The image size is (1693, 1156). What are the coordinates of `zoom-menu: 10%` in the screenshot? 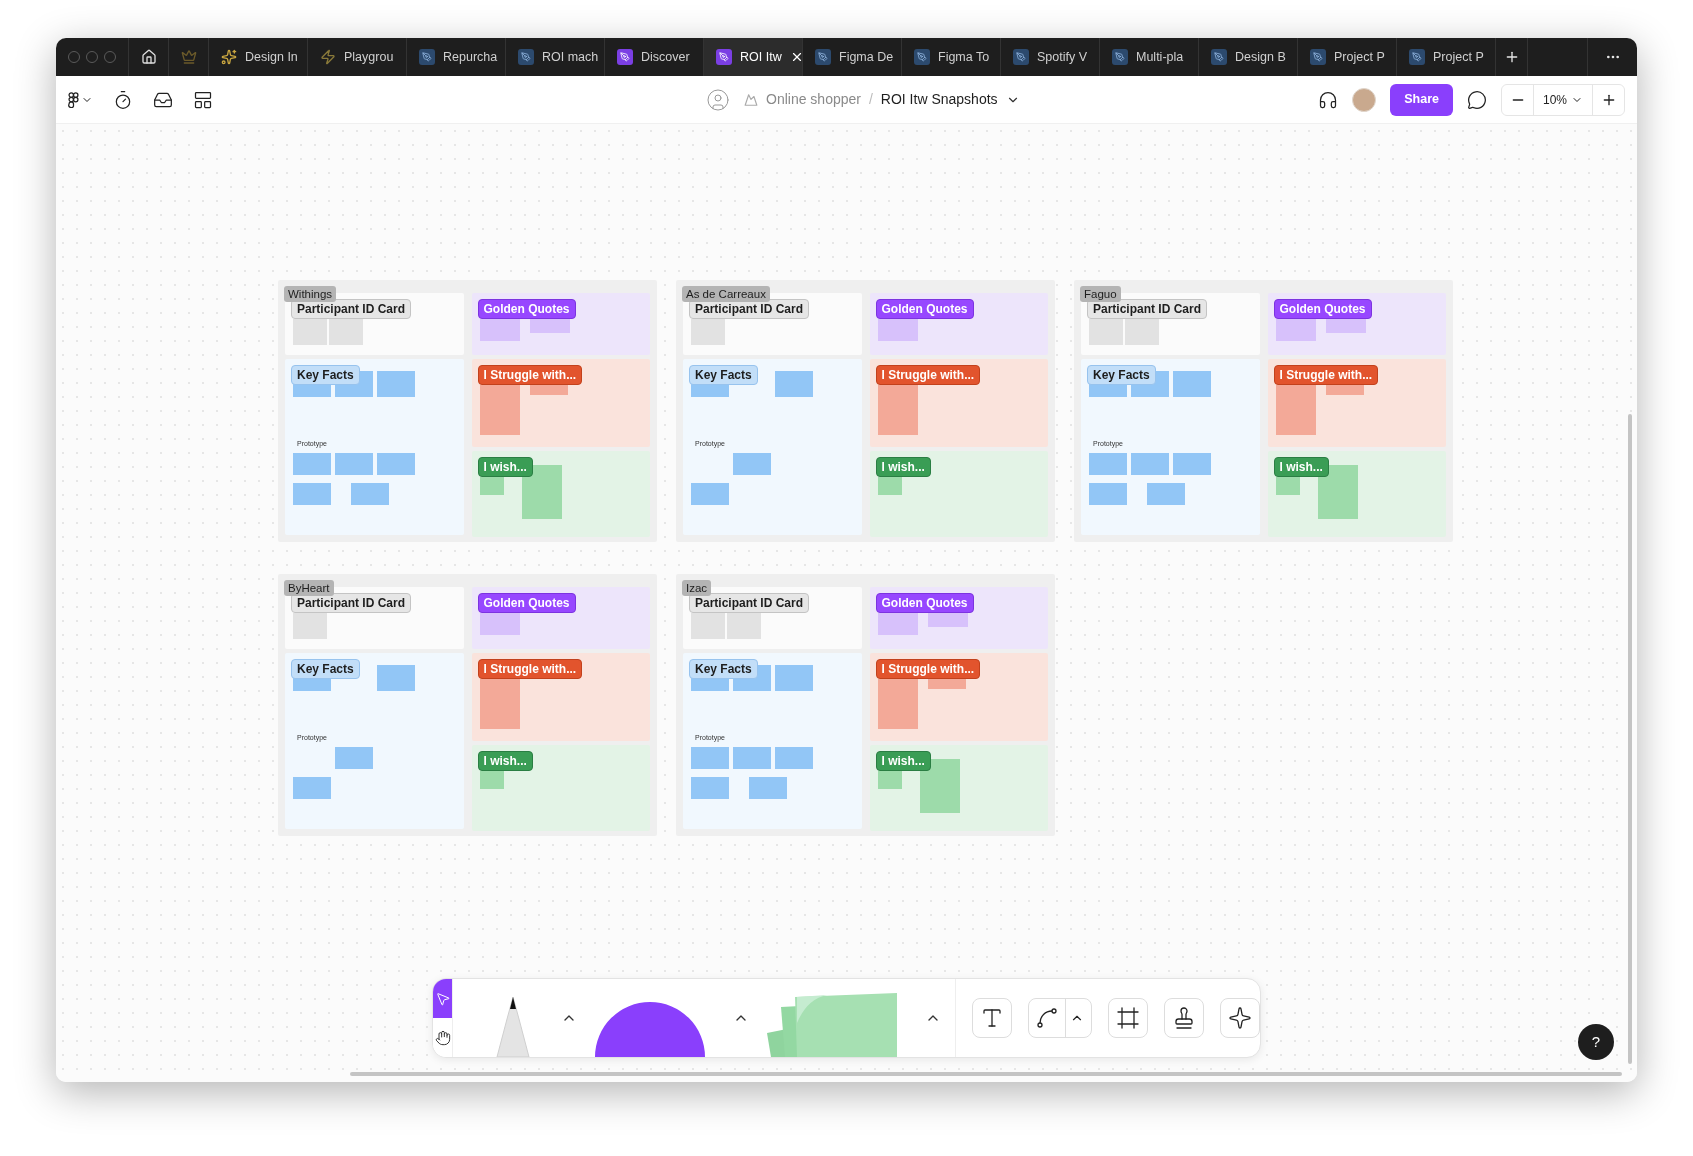 It's located at (1563, 99).